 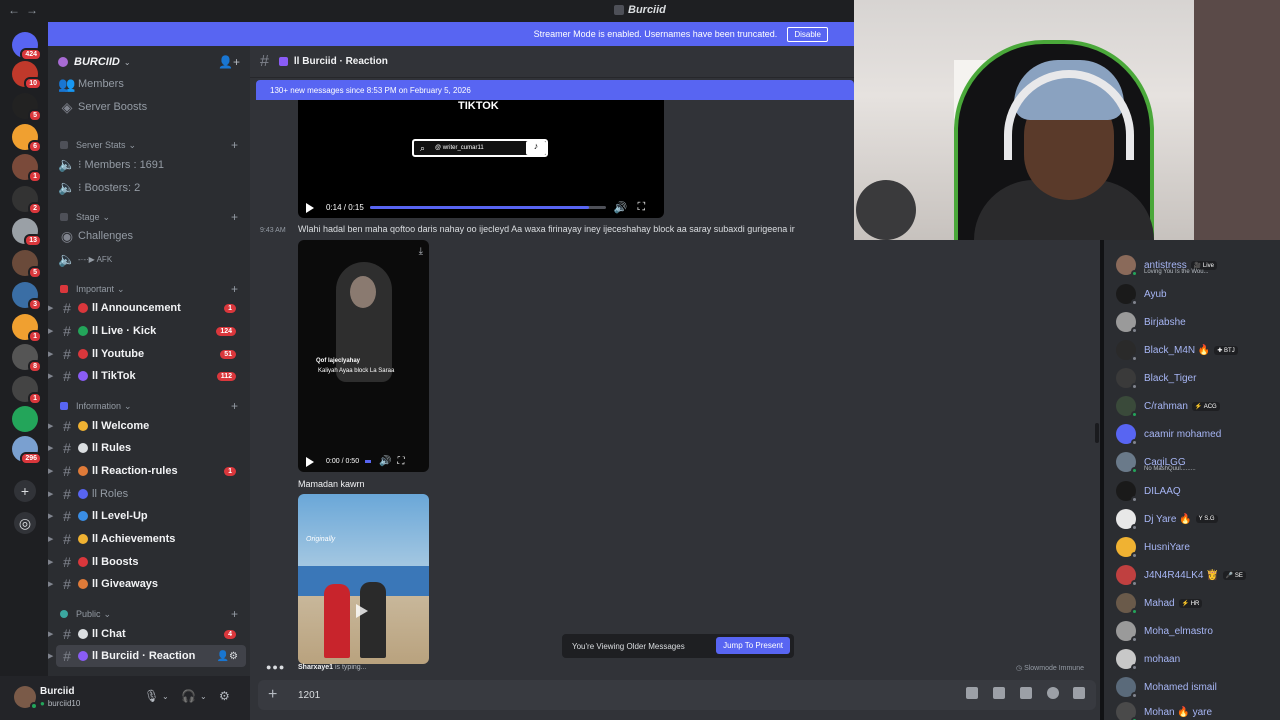 I want to click on server-header: BURCIID ⌄ 👤+, so click(x=149, y=62).